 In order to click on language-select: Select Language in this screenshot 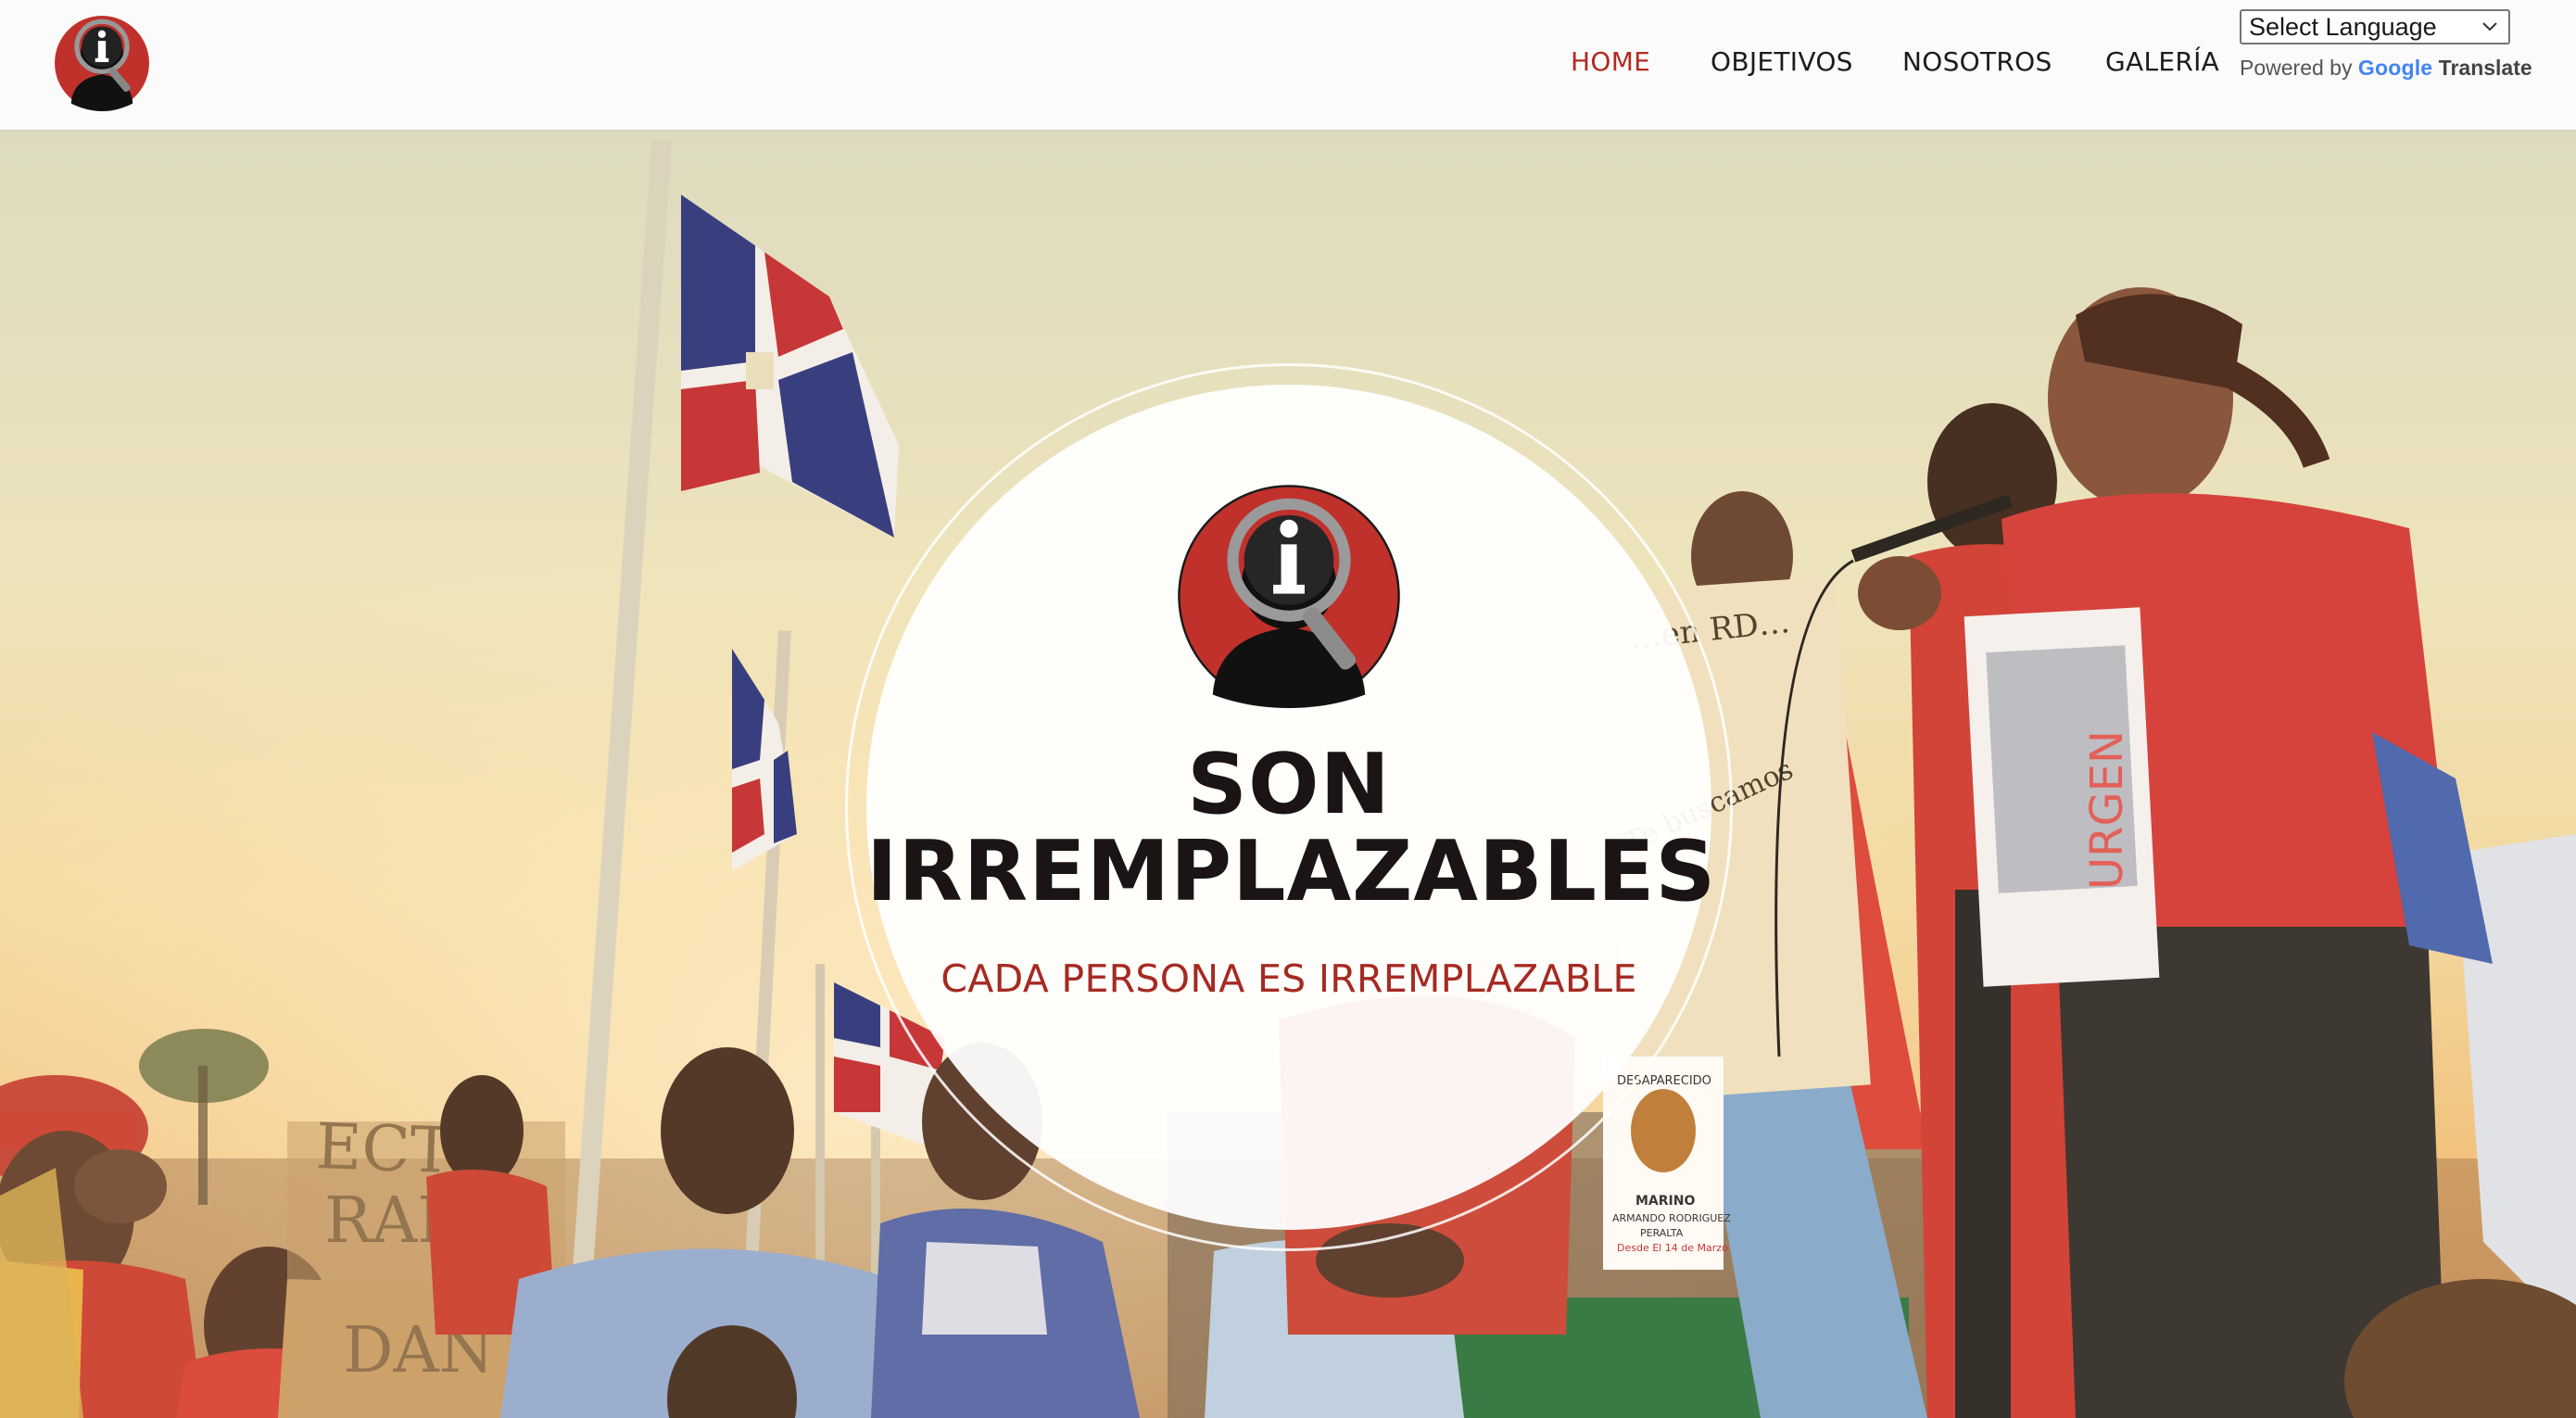, I will do `click(2375, 27)`.